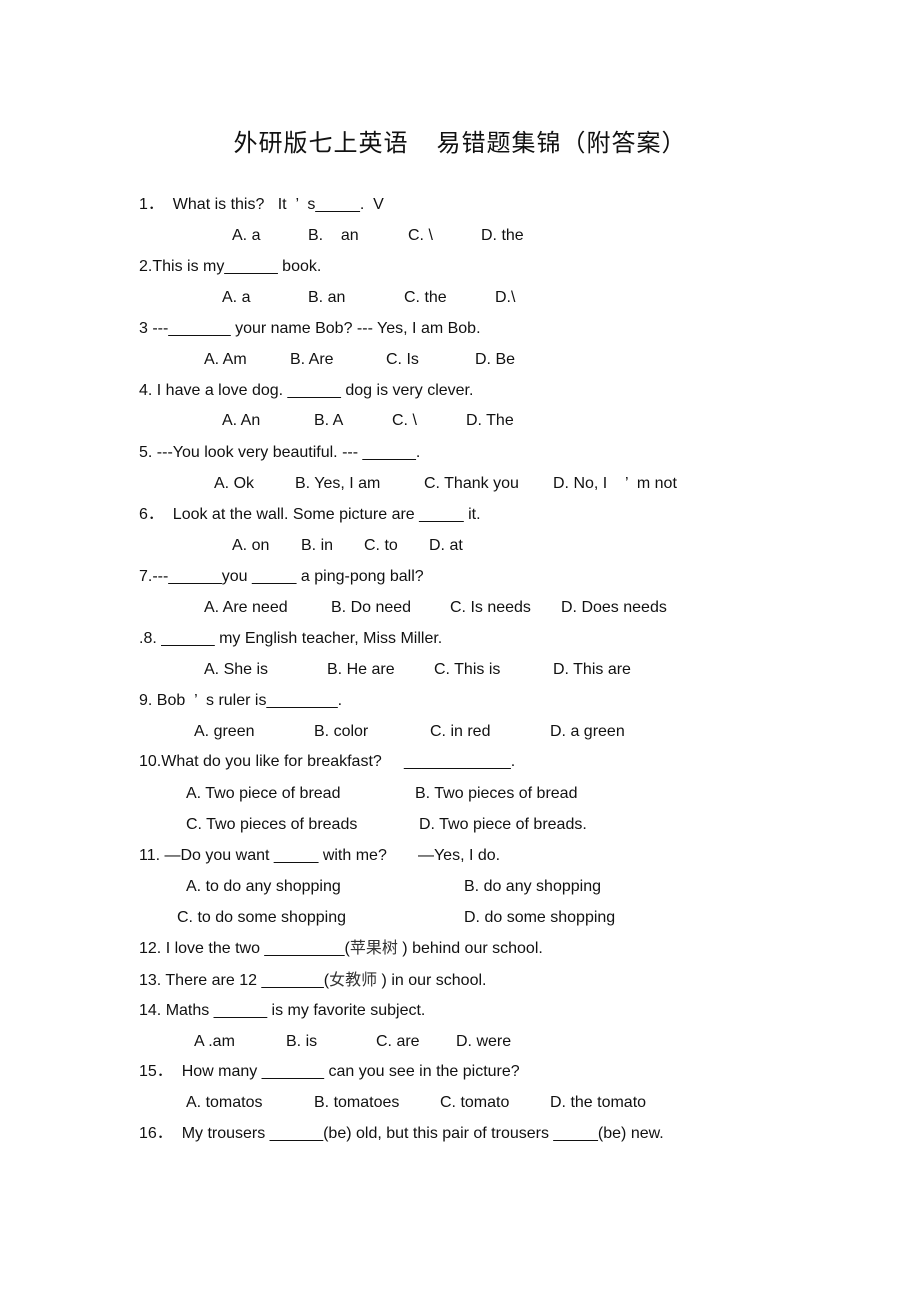 The height and width of the screenshot is (1303, 920). I want to click on question-2-stem: 2.This is my______ book., so click(230, 266).